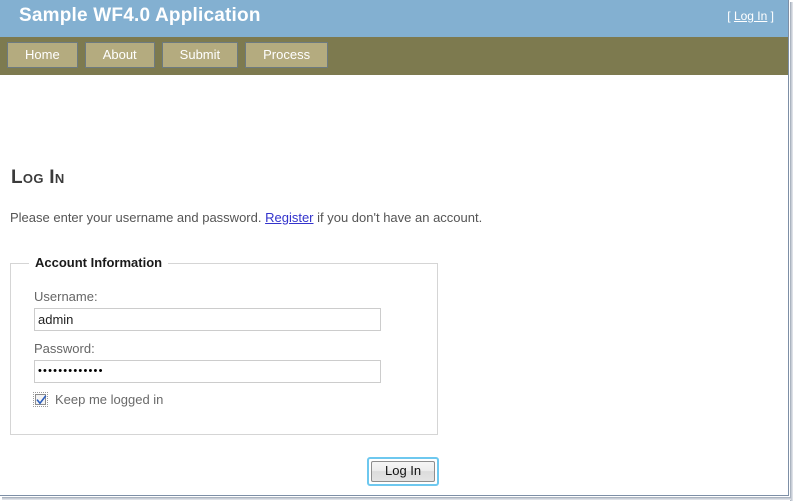 The width and height of the screenshot is (793, 503). Describe the element at coordinates (730, 16) in the screenshot. I see `login-status-open-bracket: [` at that location.